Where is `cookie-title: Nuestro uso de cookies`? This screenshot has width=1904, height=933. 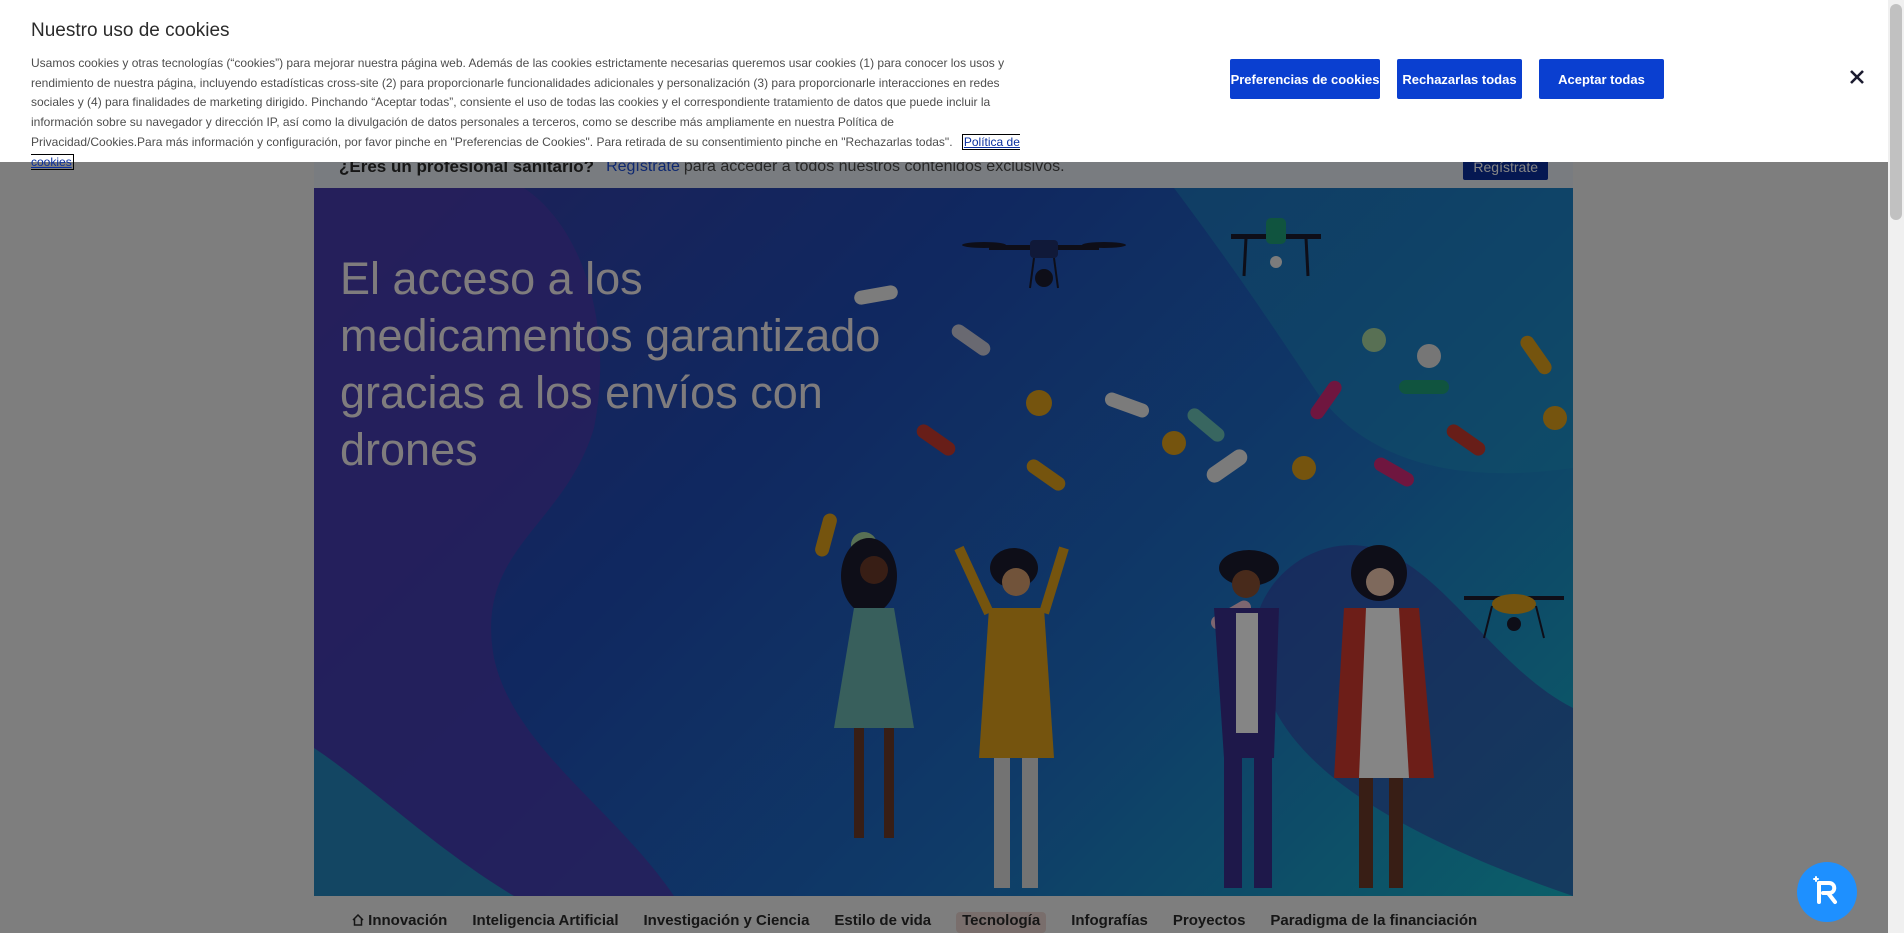
cookie-title: Nuestro uso de cookies is located at coordinates (130, 30).